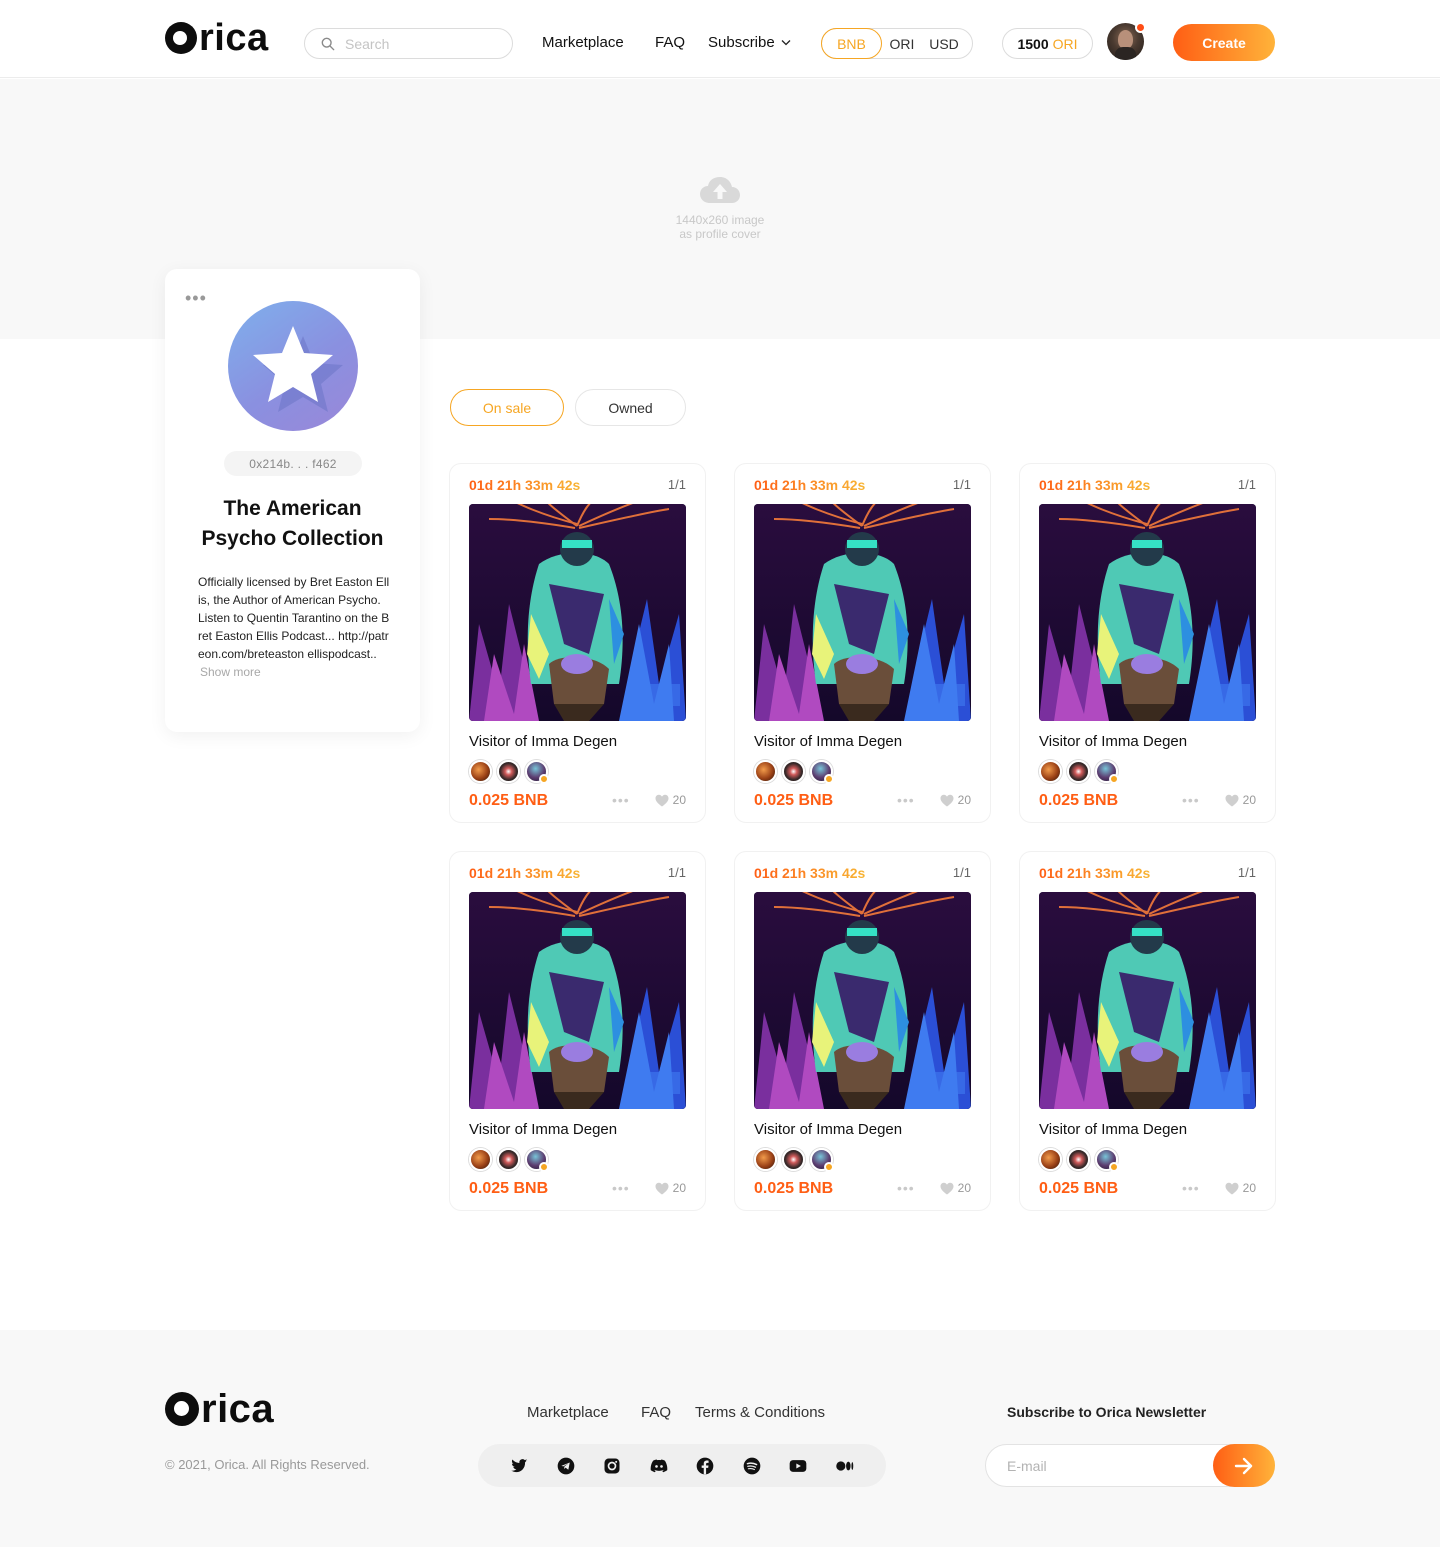 This screenshot has height=1547, width=1440. I want to click on discord-link, so click(659, 1466).